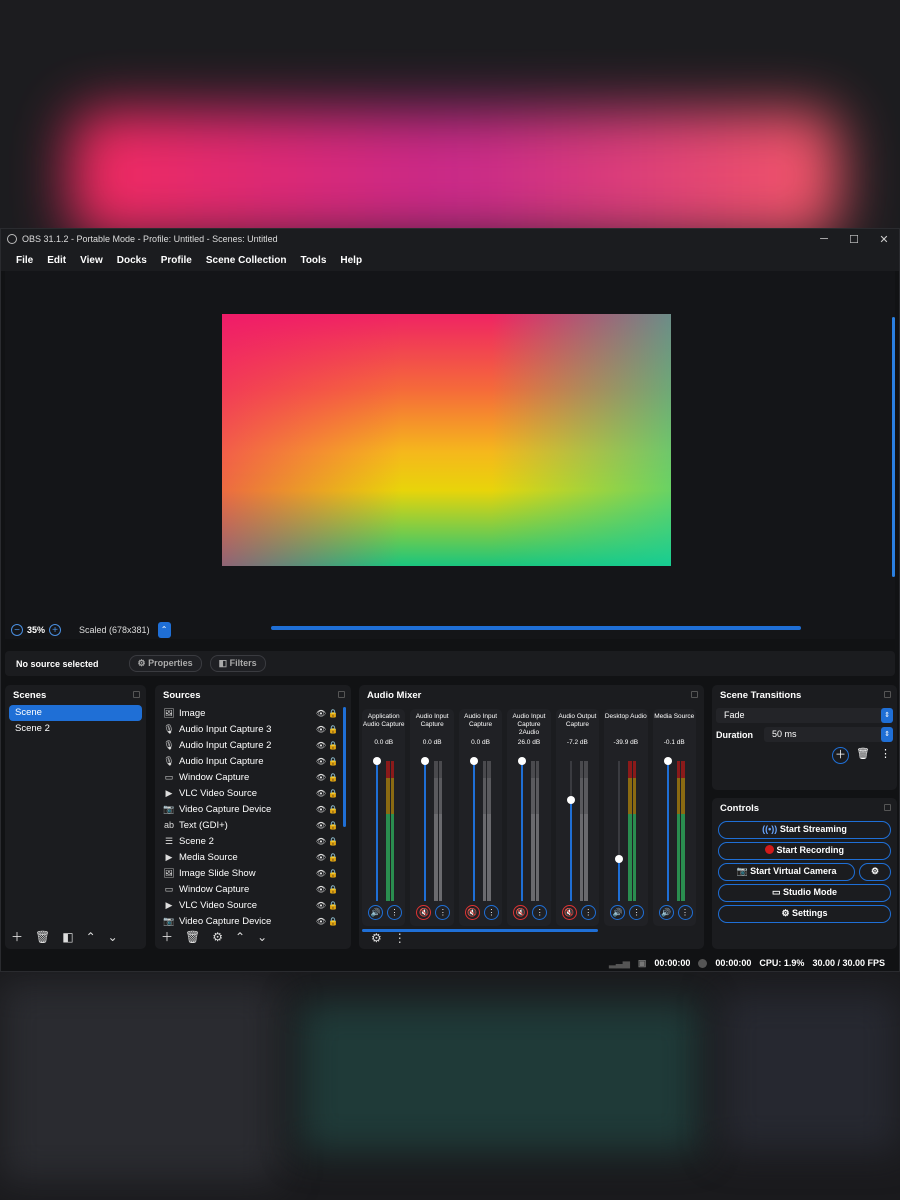  Describe the element at coordinates (875, 872) in the screenshot. I see `virtual-camera-settings-button: ⚙` at that location.